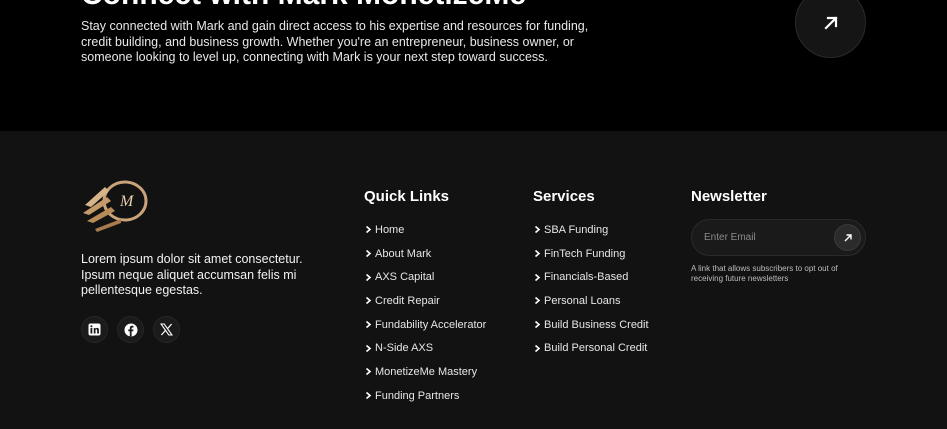 This screenshot has width=947, height=429. Describe the element at coordinates (390, 229) in the screenshot. I see `quick-link-label: Home` at that location.